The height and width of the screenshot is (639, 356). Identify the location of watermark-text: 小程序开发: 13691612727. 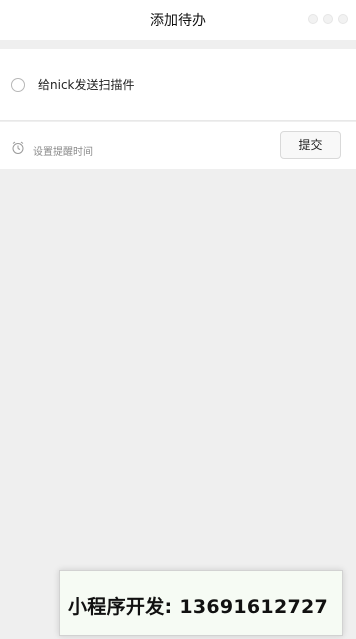
(198, 607).